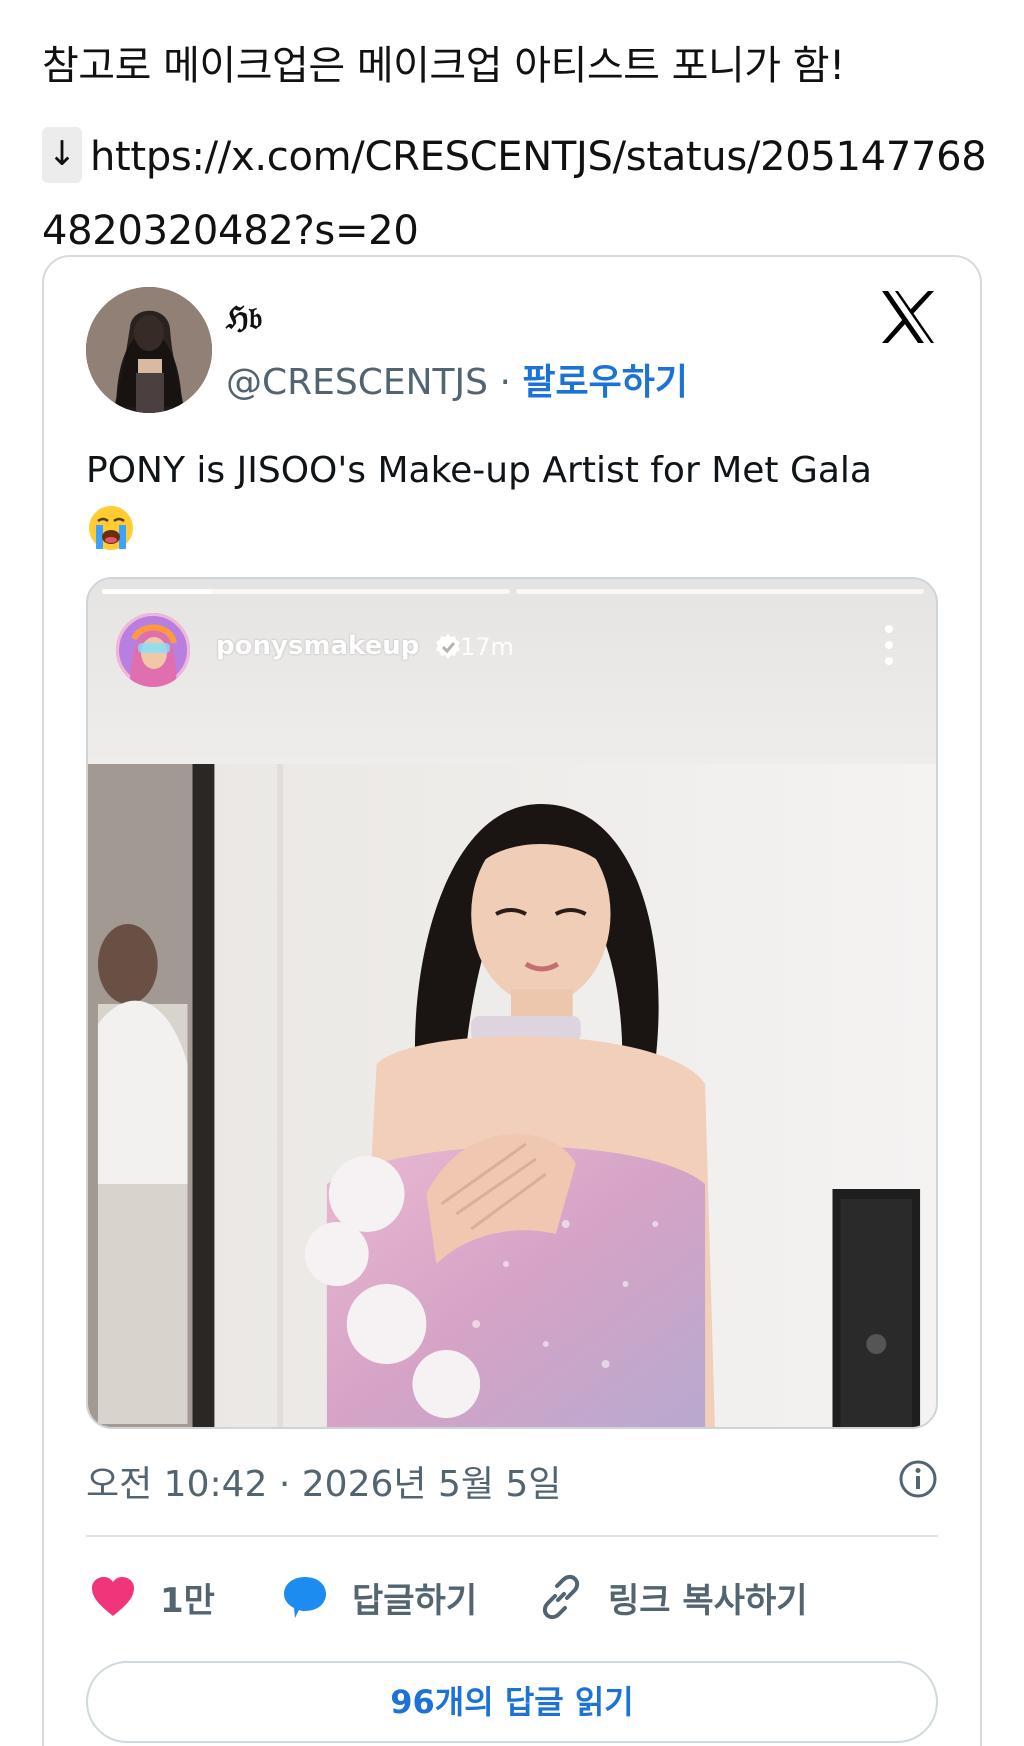 This screenshot has width=1024, height=1746. Describe the element at coordinates (415, 1600) in the screenshot. I see `reply-label: 답글하기` at that location.